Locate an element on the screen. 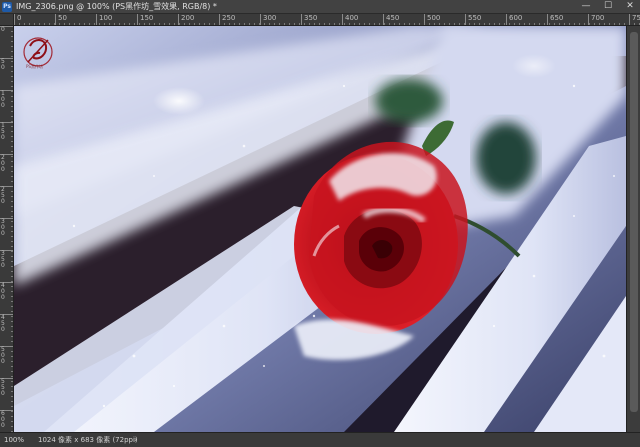  ruler-h-tick-label: 200 is located at coordinates (186, 19).